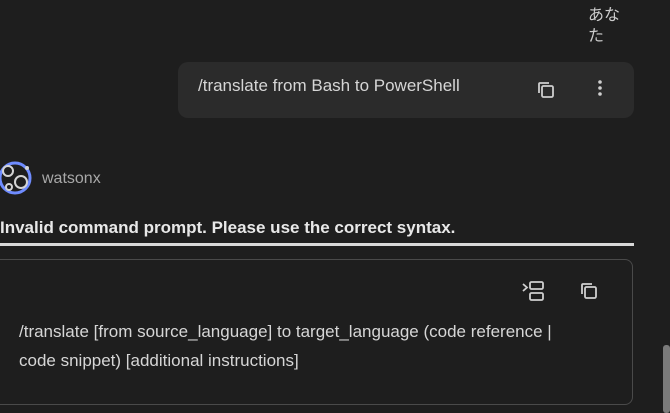 This screenshot has height=413, width=670. Describe the element at coordinates (604, 25) in the screenshot. I see `user-name: あなた` at that location.